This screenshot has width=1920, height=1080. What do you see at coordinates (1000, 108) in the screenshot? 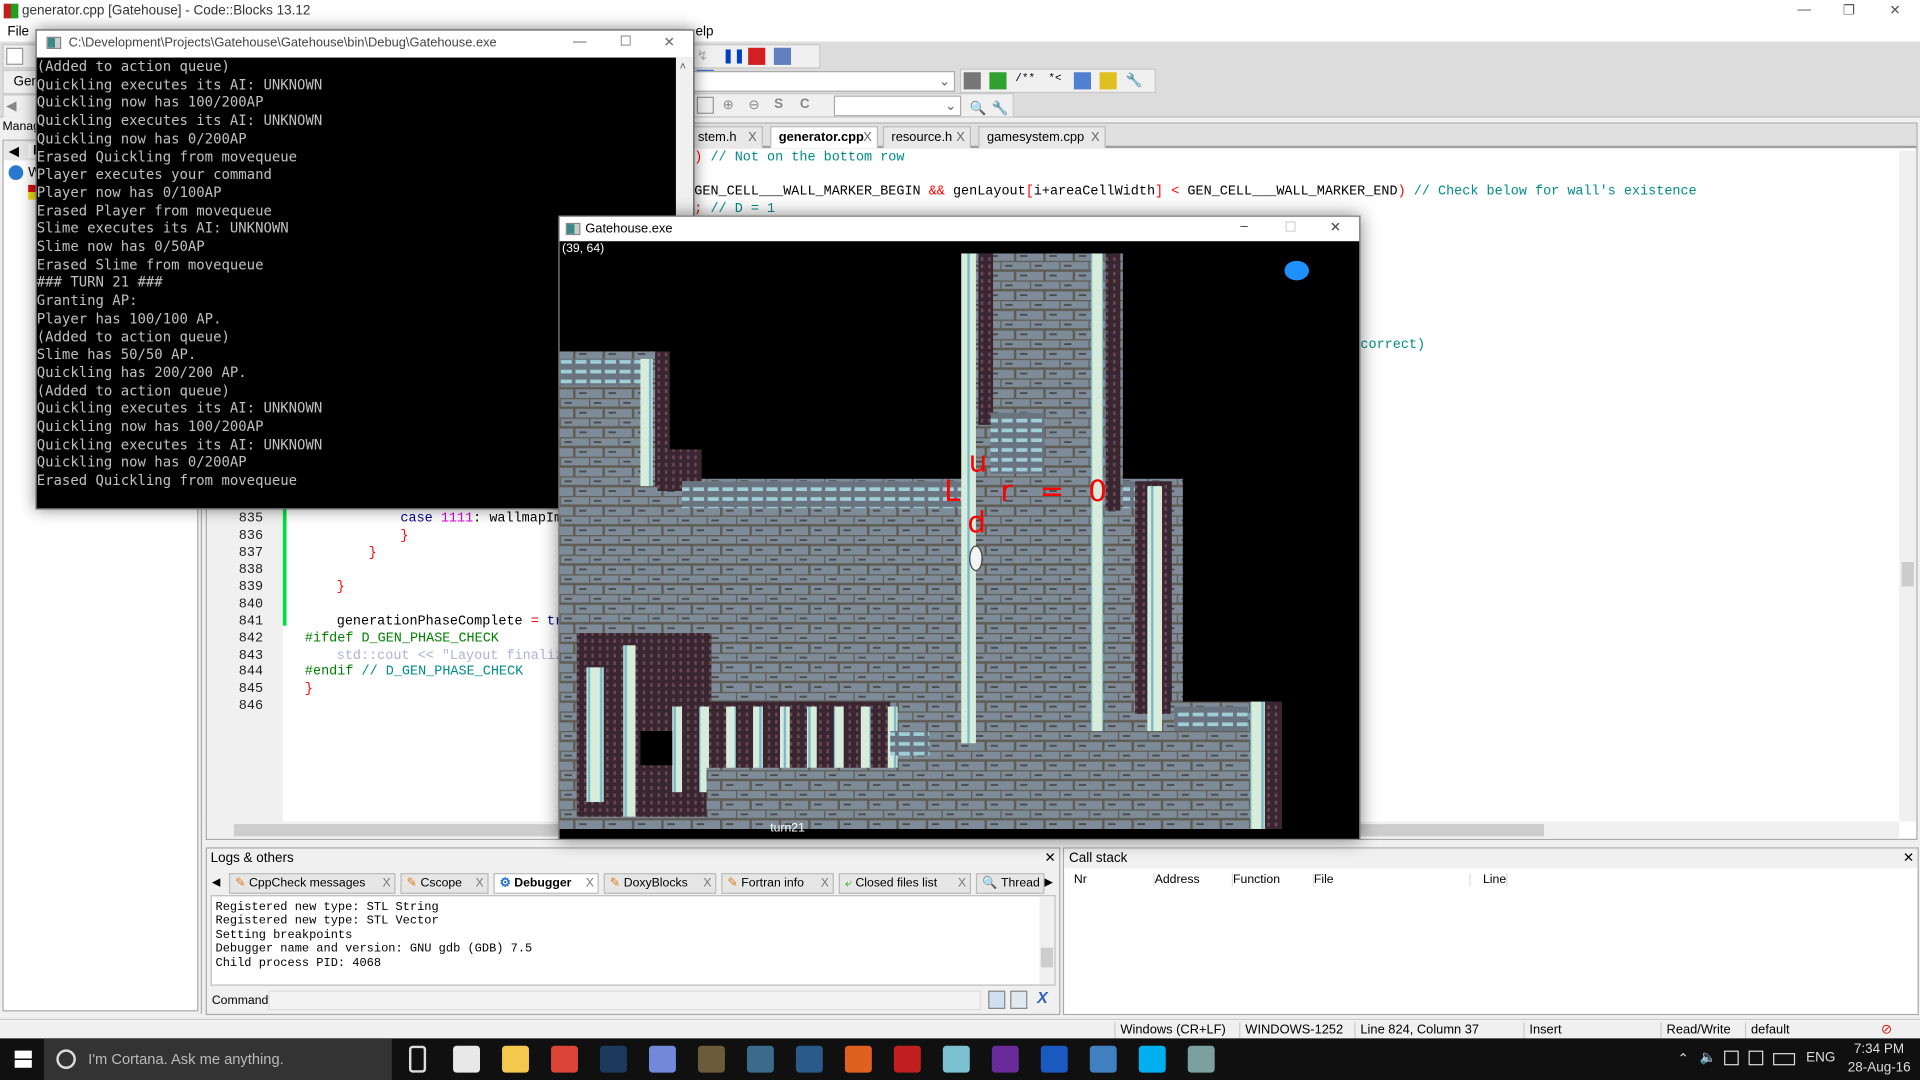
I see `wrench-red-icon: 🔧` at bounding box center [1000, 108].